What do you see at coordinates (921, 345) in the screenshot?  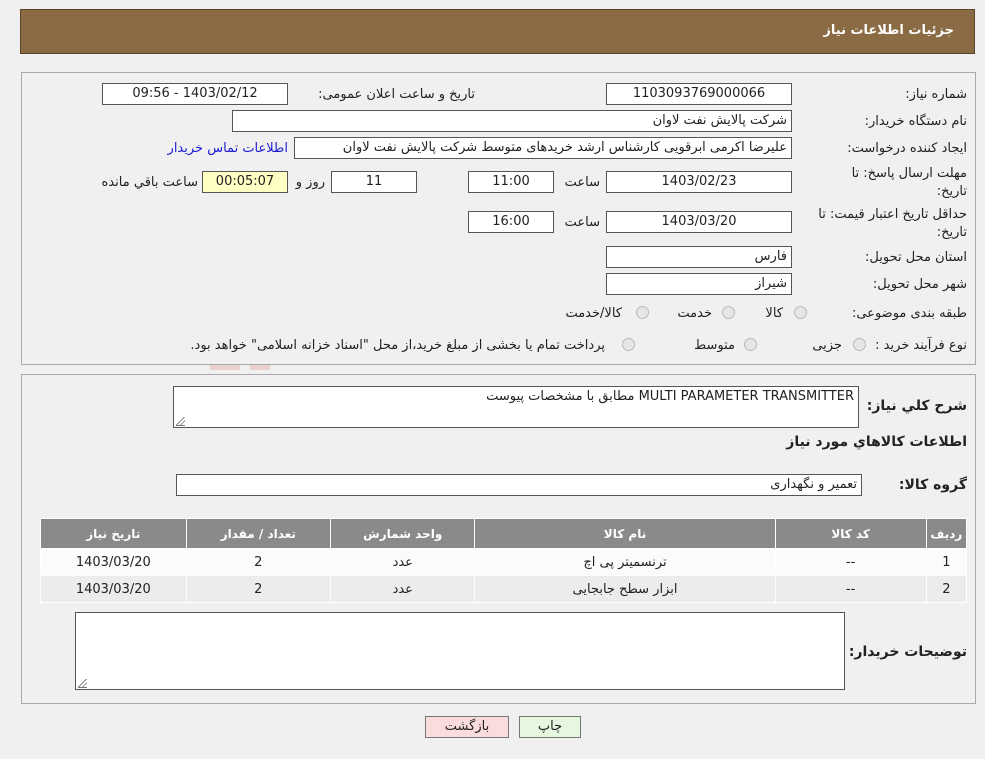 I see `process-label: نوع فرآیند خرید :` at bounding box center [921, 345].